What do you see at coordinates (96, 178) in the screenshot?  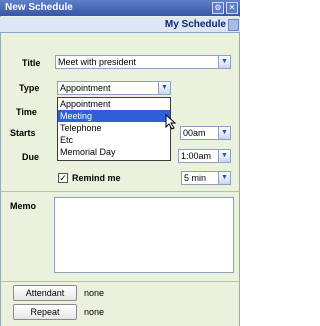 I see `remind-label: Remind me` at bounding box center [96, 178].